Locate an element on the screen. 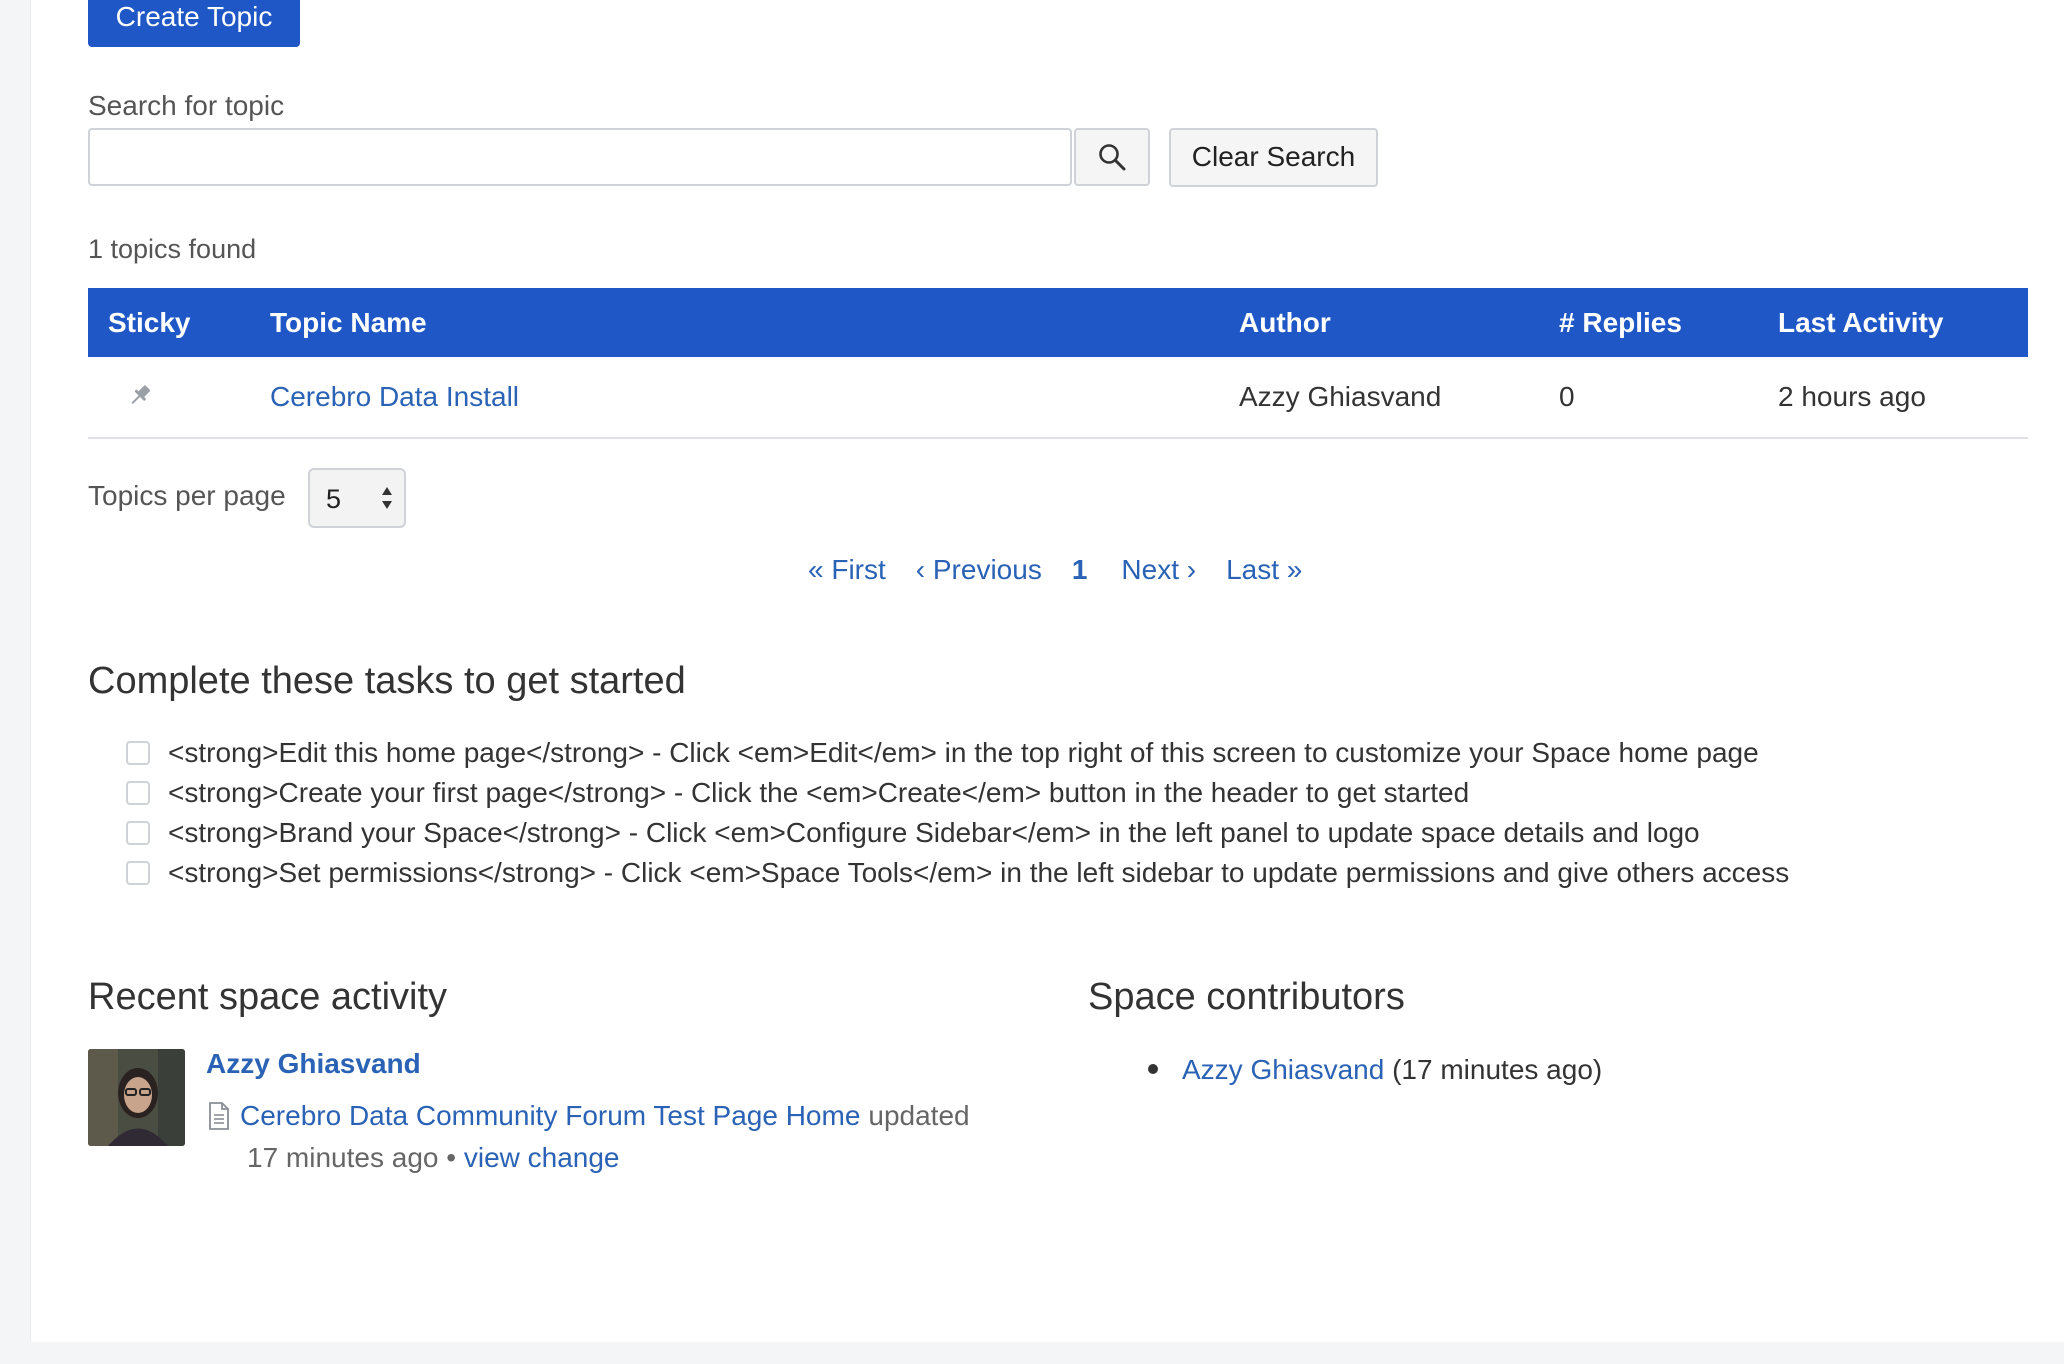 This screenshot has width=2064, height=1364. header-replies: # Replies is located at coordinates (1620, 323).